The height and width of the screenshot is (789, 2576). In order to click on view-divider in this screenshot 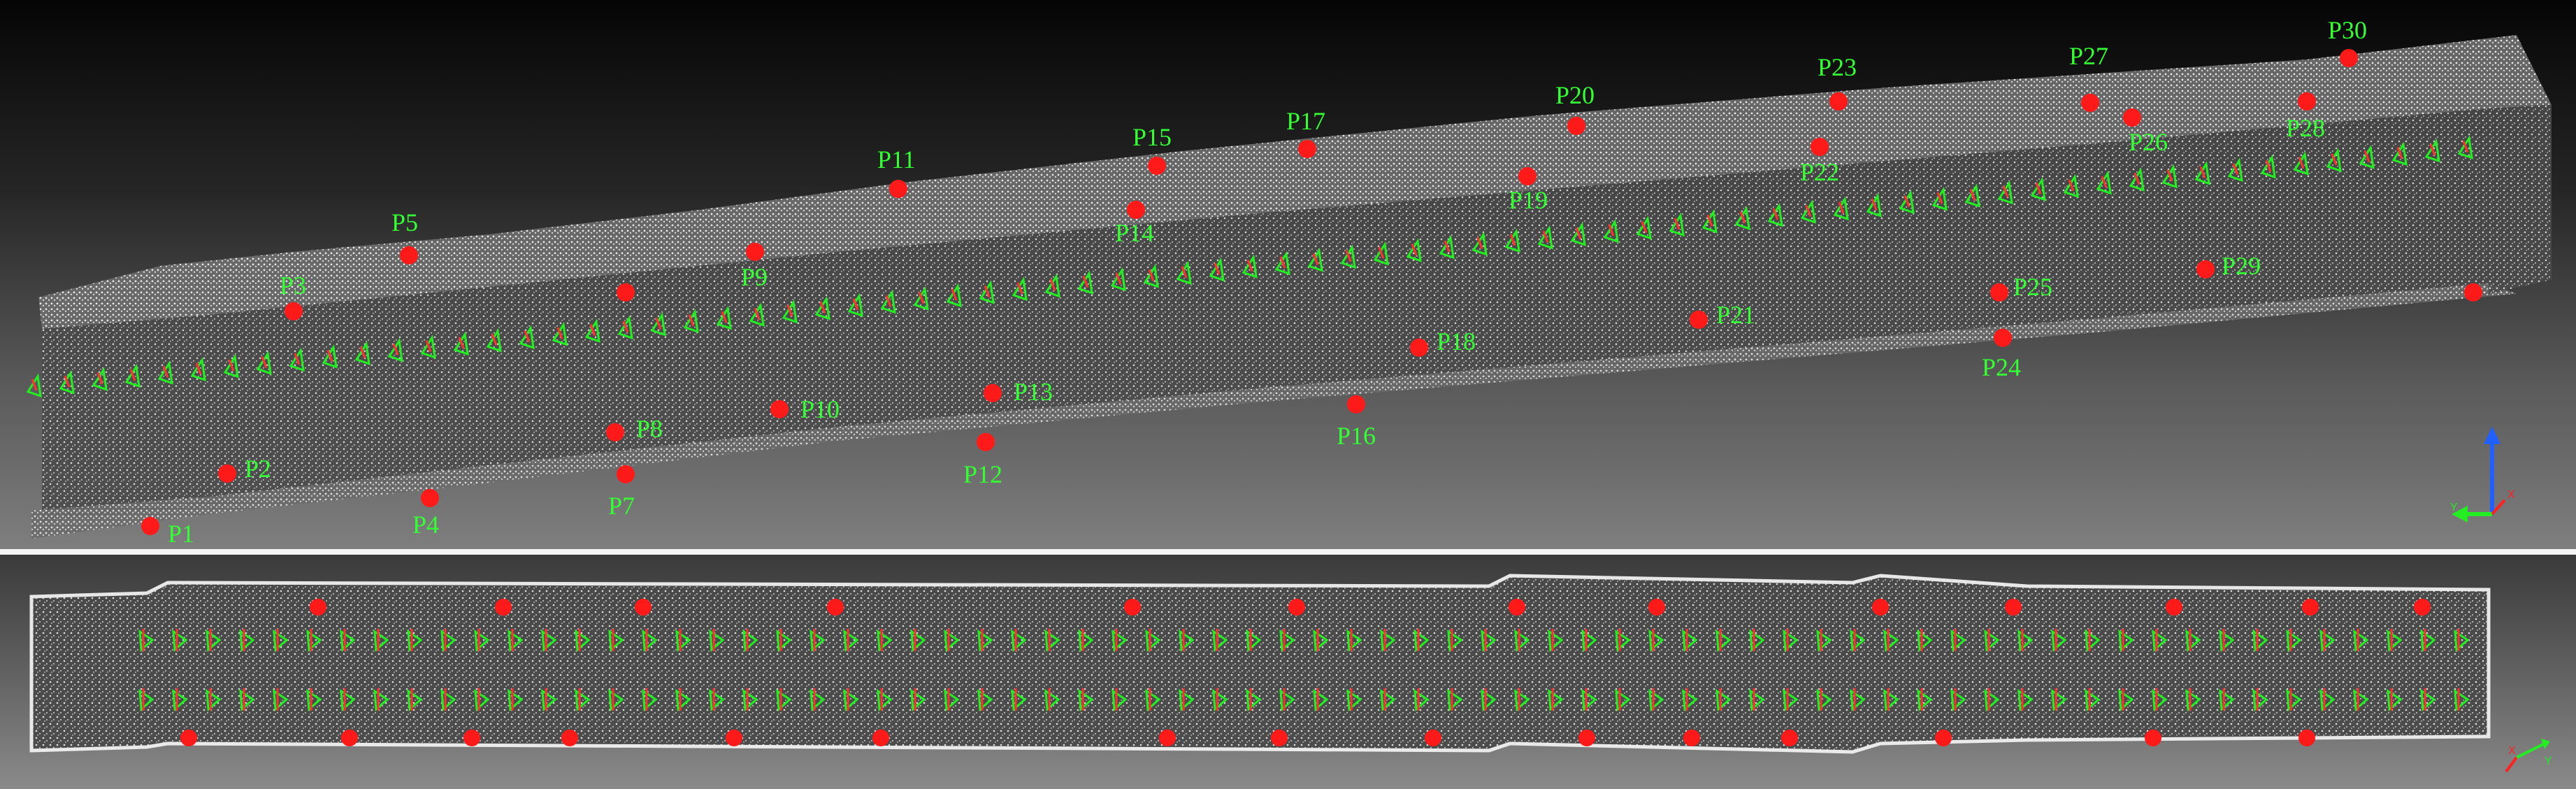, I will do `click(1288, 552)`.